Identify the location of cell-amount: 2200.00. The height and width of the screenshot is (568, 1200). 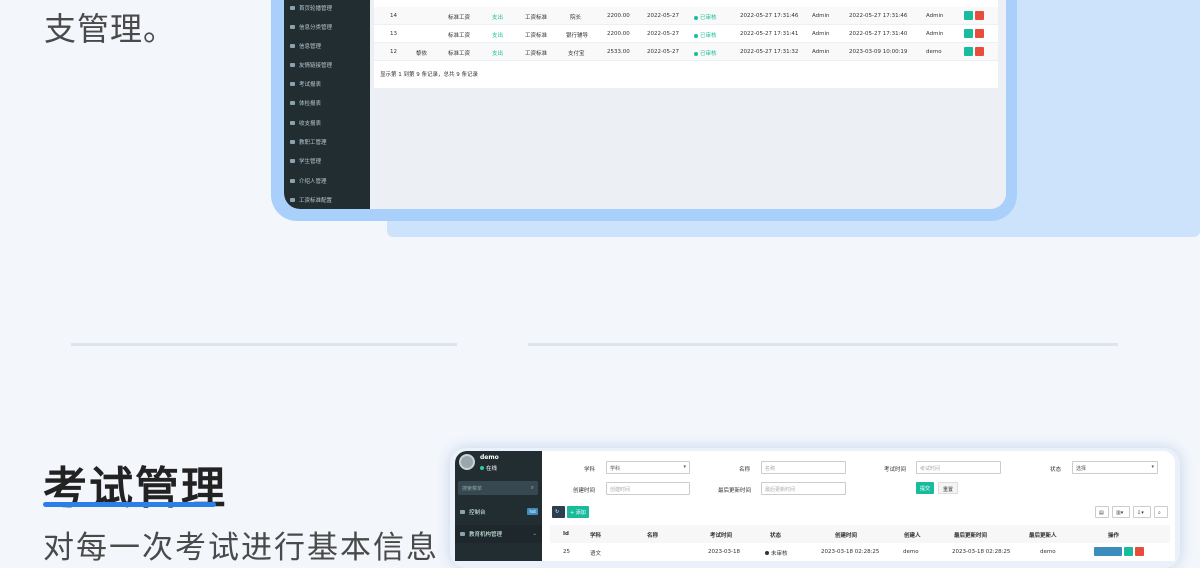
(618, 34).